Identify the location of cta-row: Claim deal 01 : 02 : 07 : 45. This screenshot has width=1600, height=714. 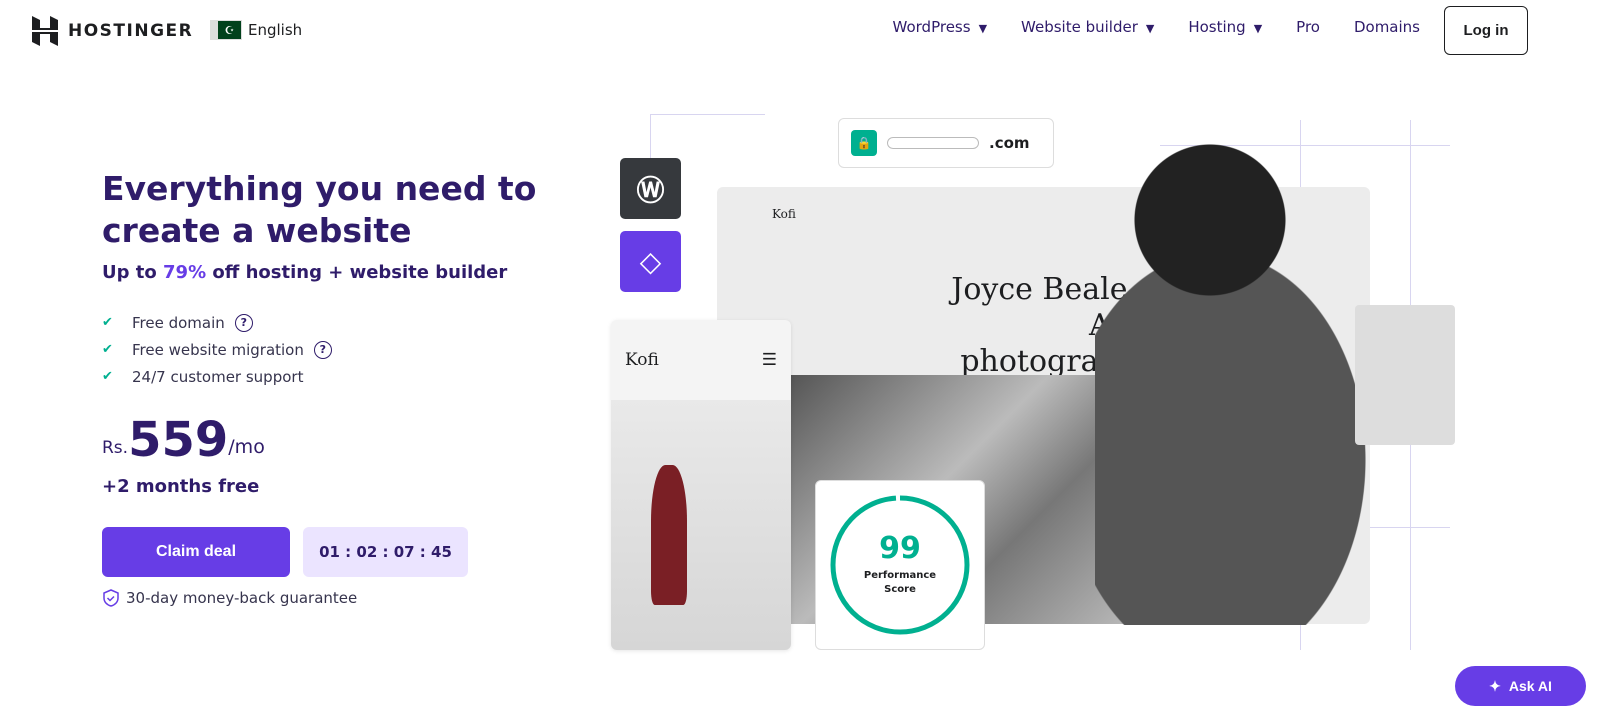
(337, 552).